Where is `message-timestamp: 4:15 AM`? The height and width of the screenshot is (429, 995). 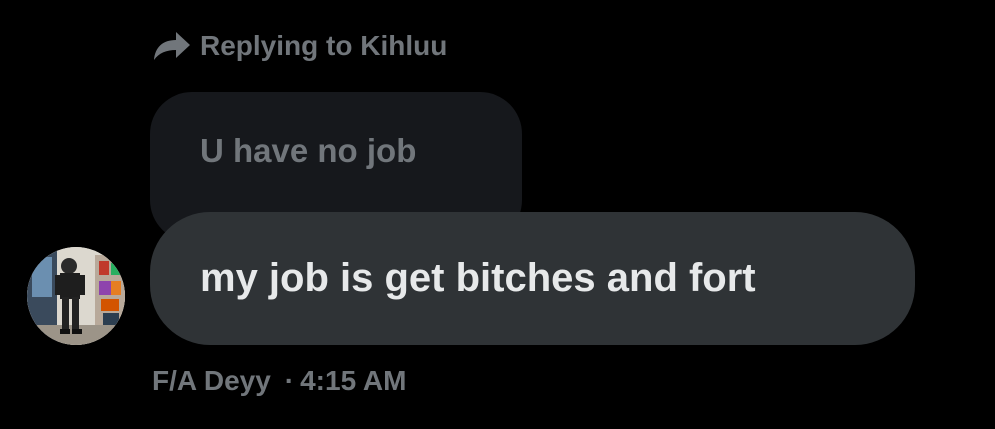 message-timestamp: 4:15 AM is located at coordinates (353, 380).